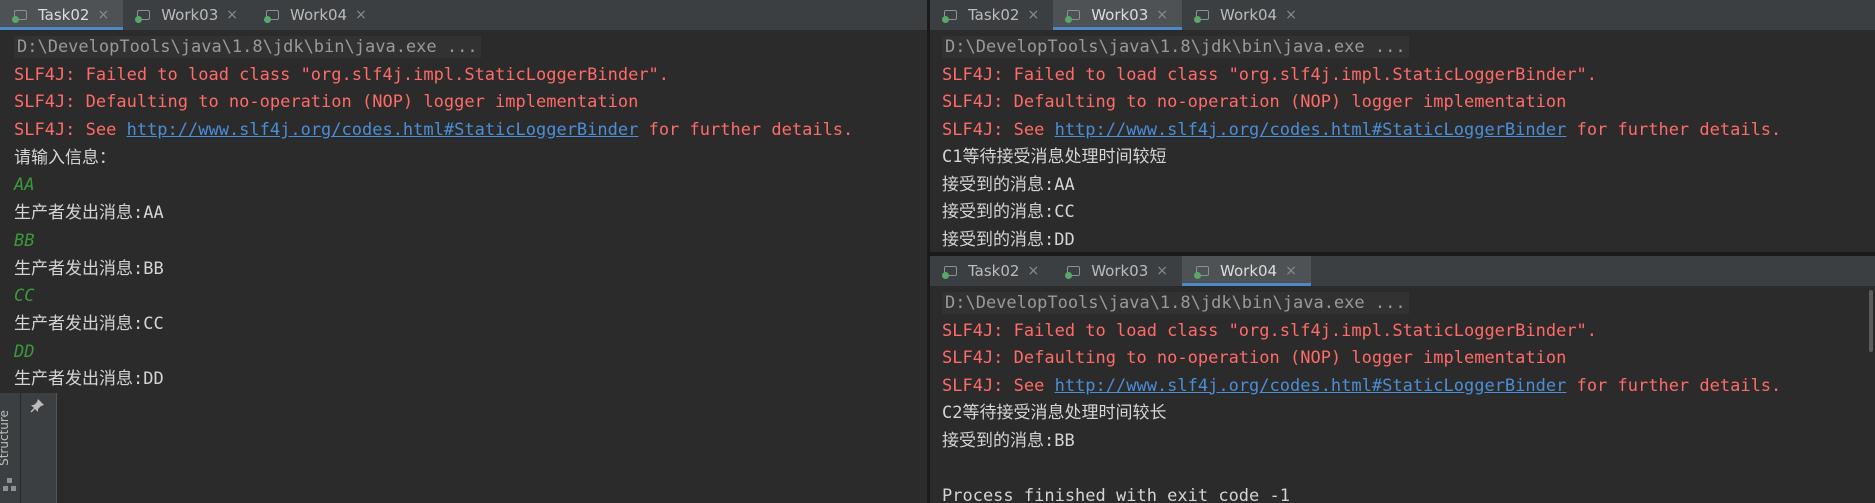 This screenshot has width=1875, height=503. I want to click on right-bottom-run-tabbar: Task02 × Work03 × Work04 ×, so click(1402, 271).